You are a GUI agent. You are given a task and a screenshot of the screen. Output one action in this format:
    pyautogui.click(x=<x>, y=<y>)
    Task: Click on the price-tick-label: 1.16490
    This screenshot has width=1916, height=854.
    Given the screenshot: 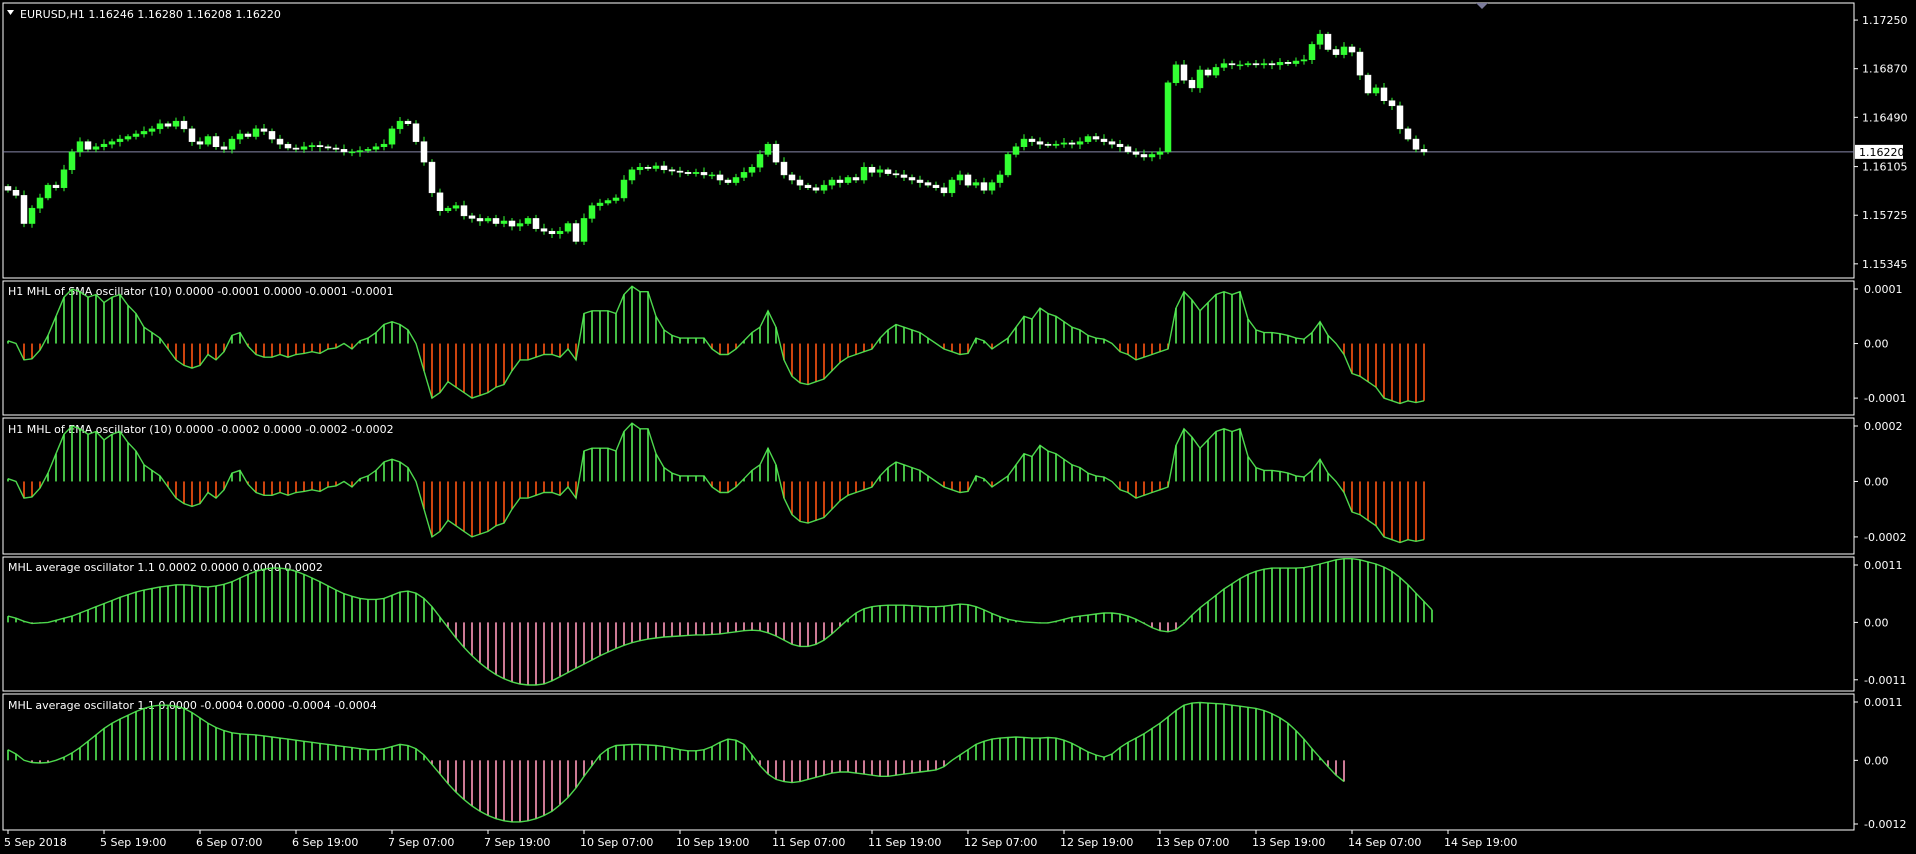 What is the action you would take?
    pyautogui.click(x=1885, y=117)
    